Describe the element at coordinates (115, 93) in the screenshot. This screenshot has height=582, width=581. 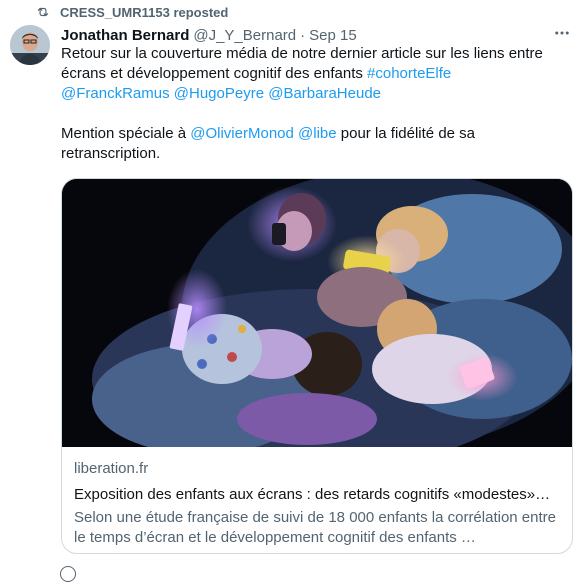
I see `mention-link: @FranckRamus` at that location.